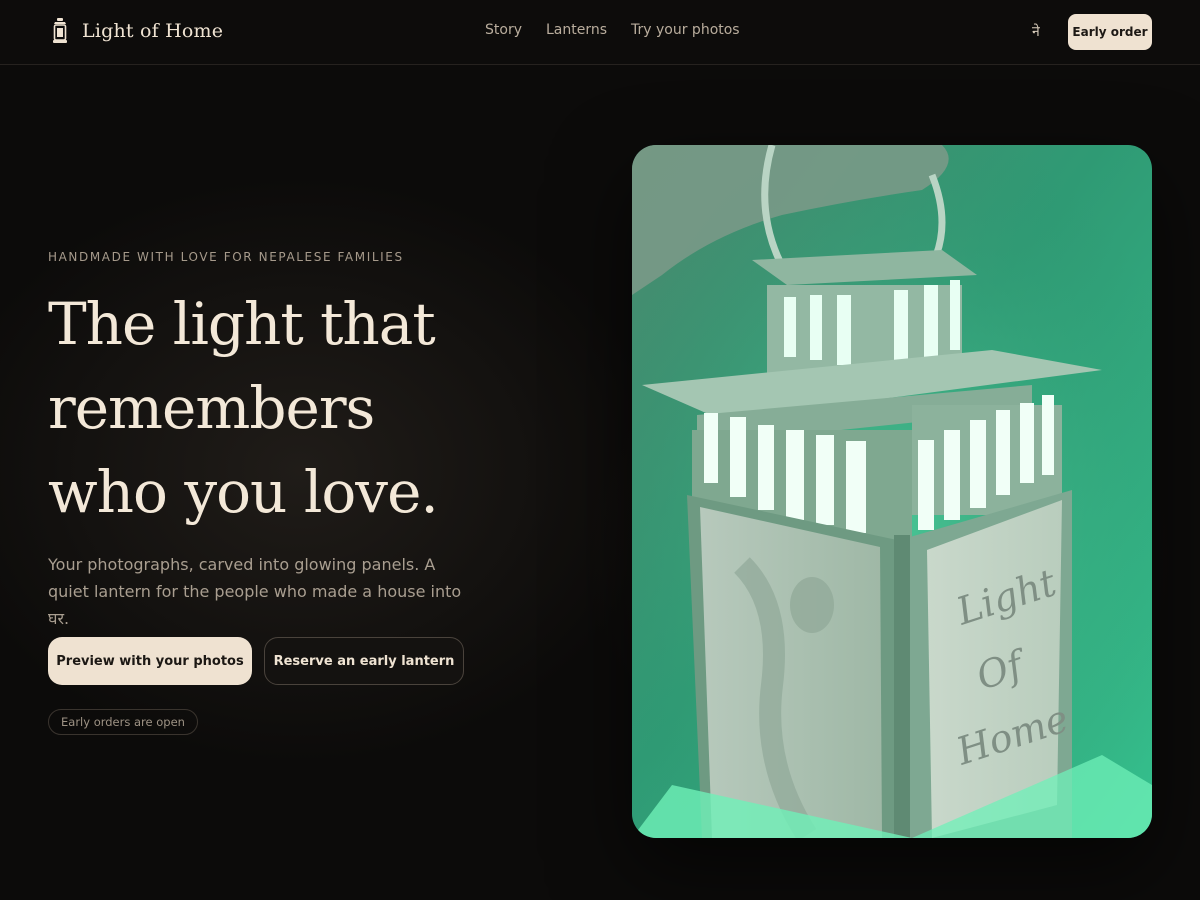 This screenshot has width=1200, height=900. What do you see at coordinates (685, 30) in the screenshot?
I see `nav-try-your-photos: Try your photos` at bounding box center [685, 30].